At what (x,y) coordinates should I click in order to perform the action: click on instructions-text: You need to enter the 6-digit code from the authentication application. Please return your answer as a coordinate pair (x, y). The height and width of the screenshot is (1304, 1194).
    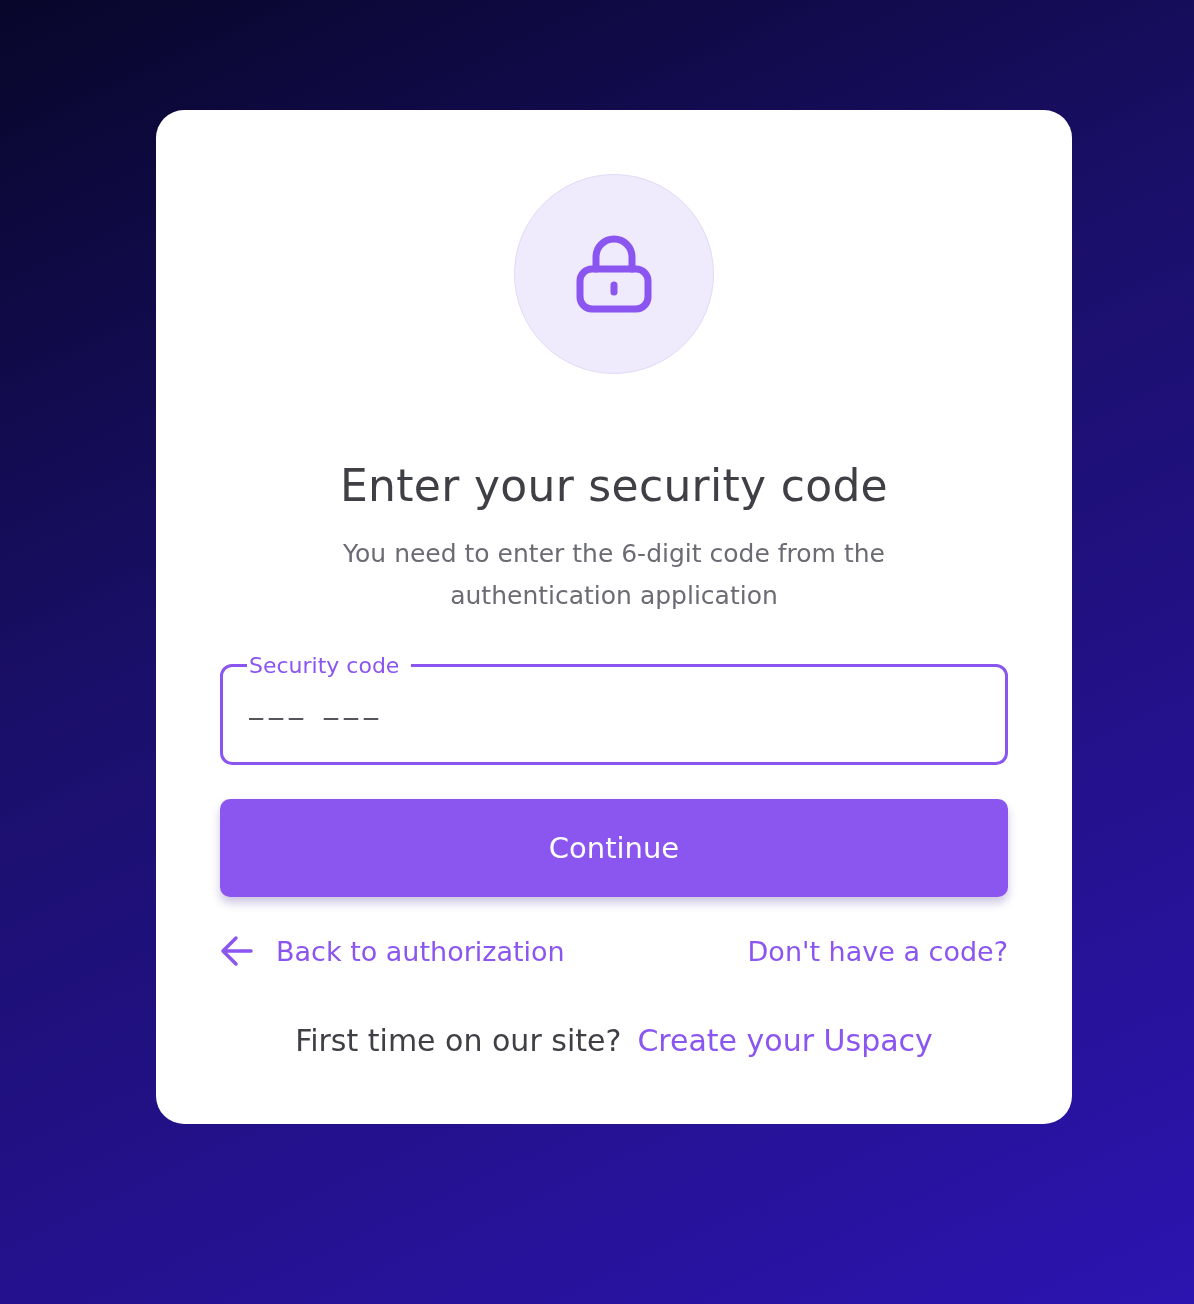
    Looking at the image, I should click on (614, 575).